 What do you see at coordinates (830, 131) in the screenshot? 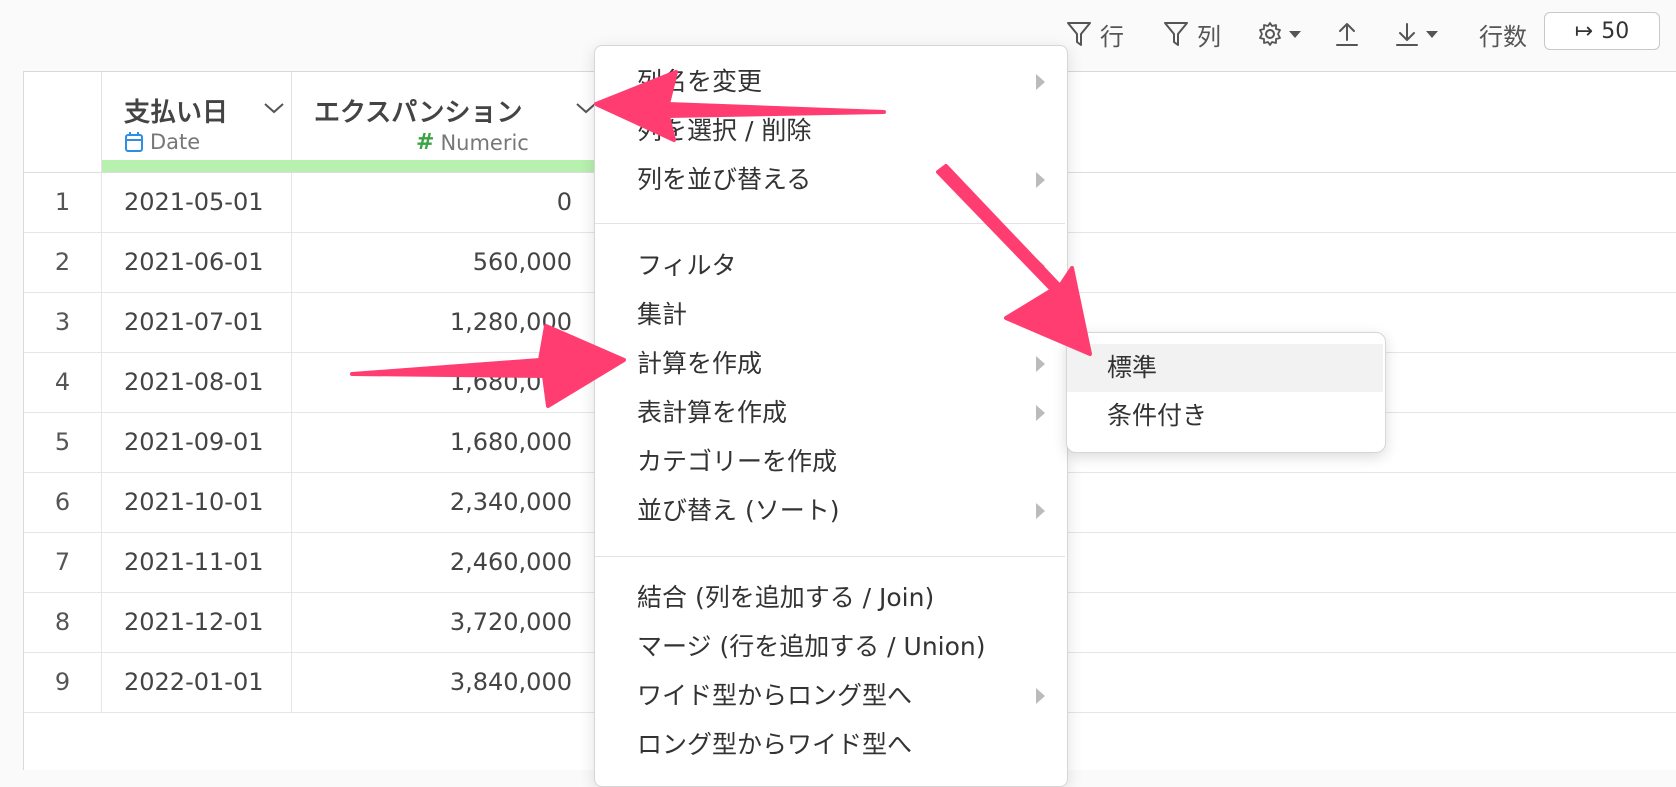
I see `menu-item-select-delete-columns: 列を選択 / 削除` at bounding box center [830, 131].